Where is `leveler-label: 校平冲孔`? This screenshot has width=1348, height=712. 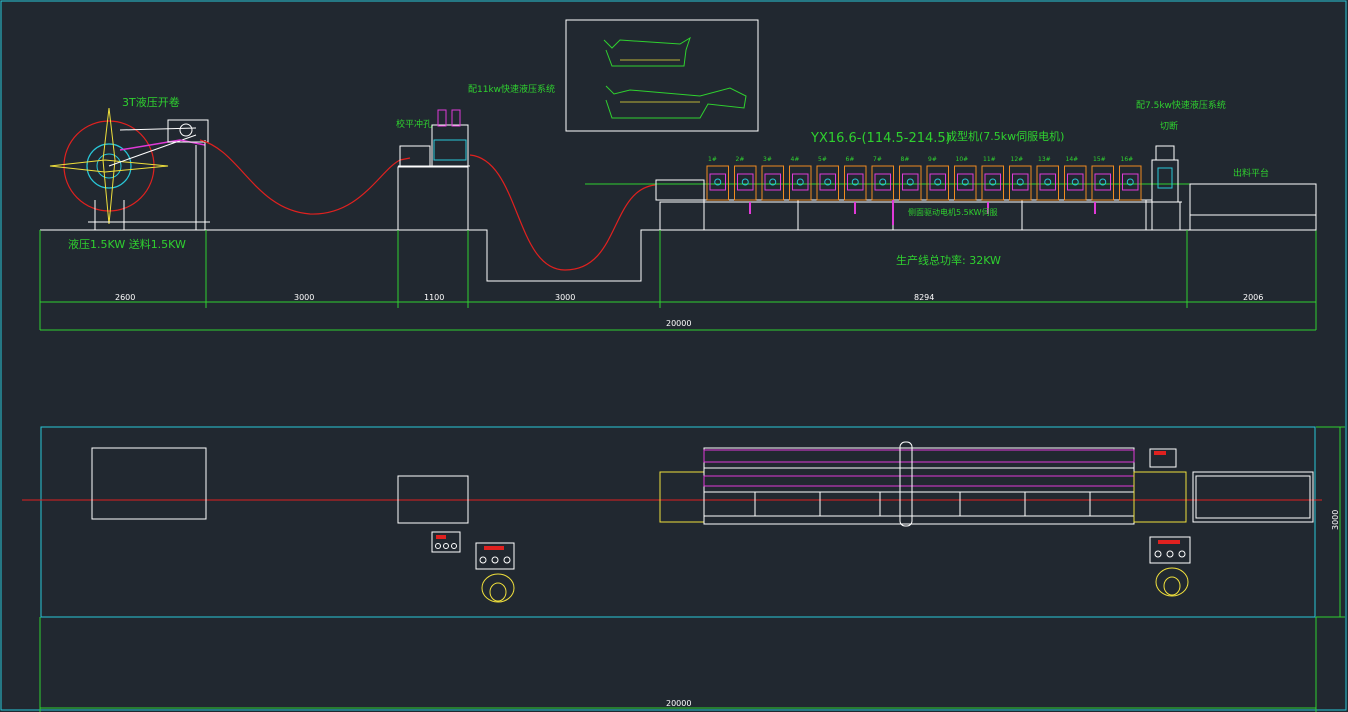 leveler-label: 校平冲孔 is located at coordinates (414, 124).